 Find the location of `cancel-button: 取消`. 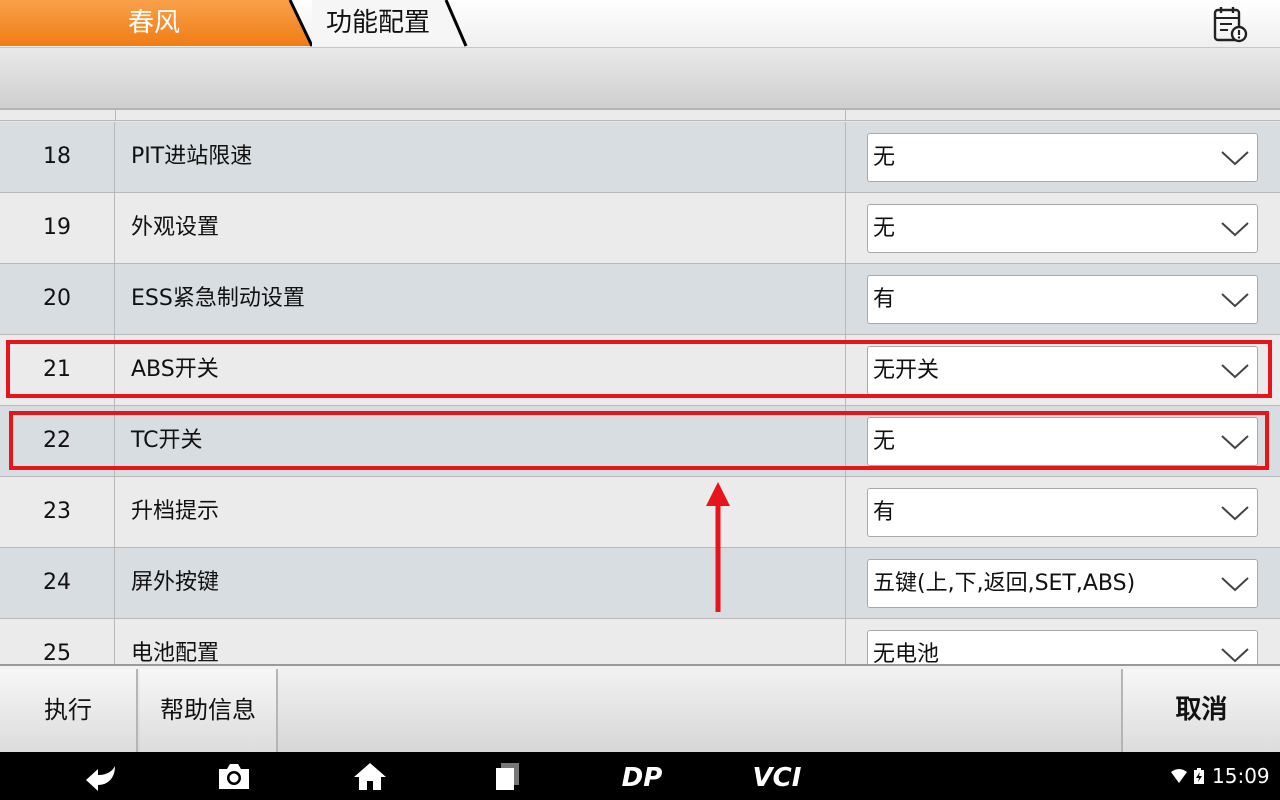

cancel-button: 取消 is located at coordinates (1200, 710).